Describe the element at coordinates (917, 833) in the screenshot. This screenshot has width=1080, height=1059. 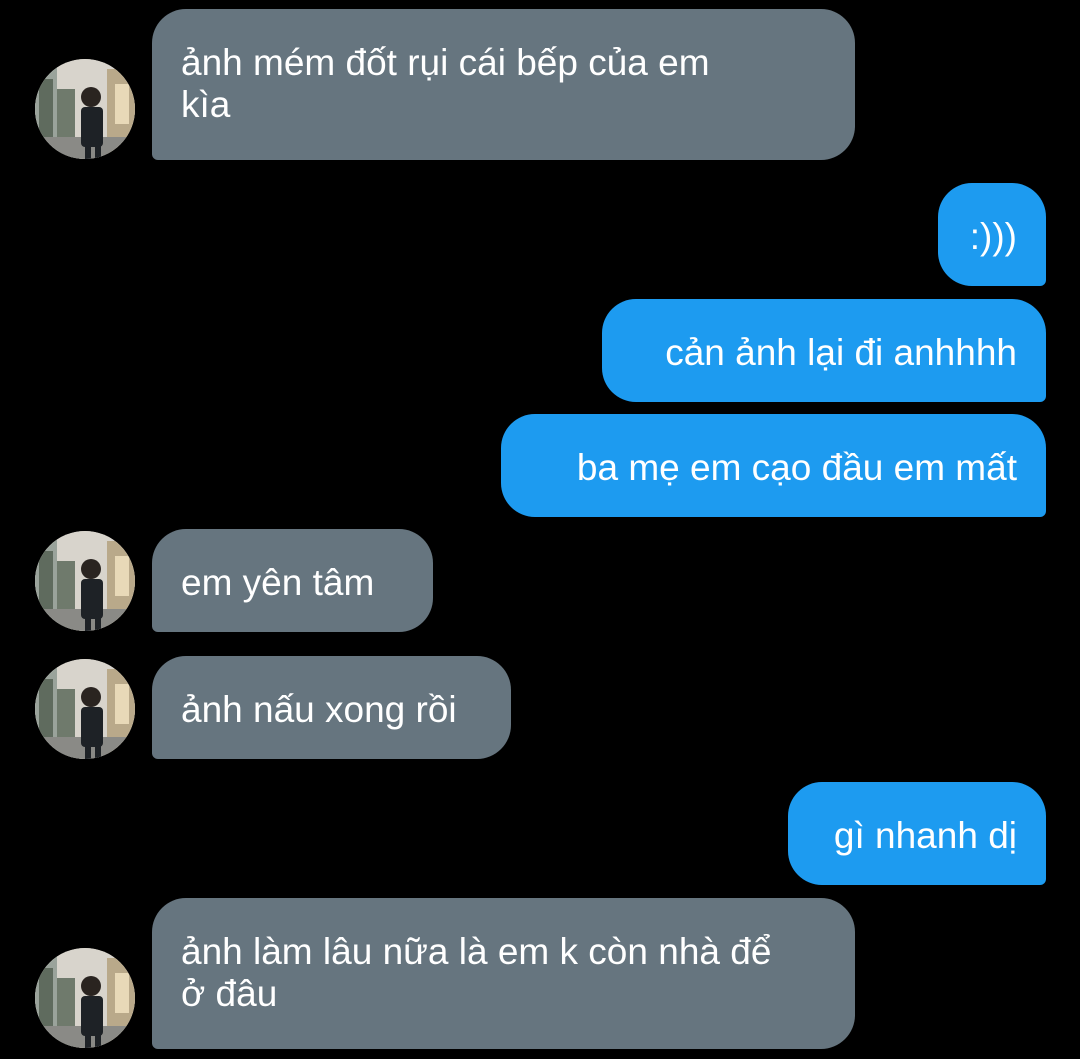
I see `outgoing-message-bubble: gì nhanh dị` at that location.